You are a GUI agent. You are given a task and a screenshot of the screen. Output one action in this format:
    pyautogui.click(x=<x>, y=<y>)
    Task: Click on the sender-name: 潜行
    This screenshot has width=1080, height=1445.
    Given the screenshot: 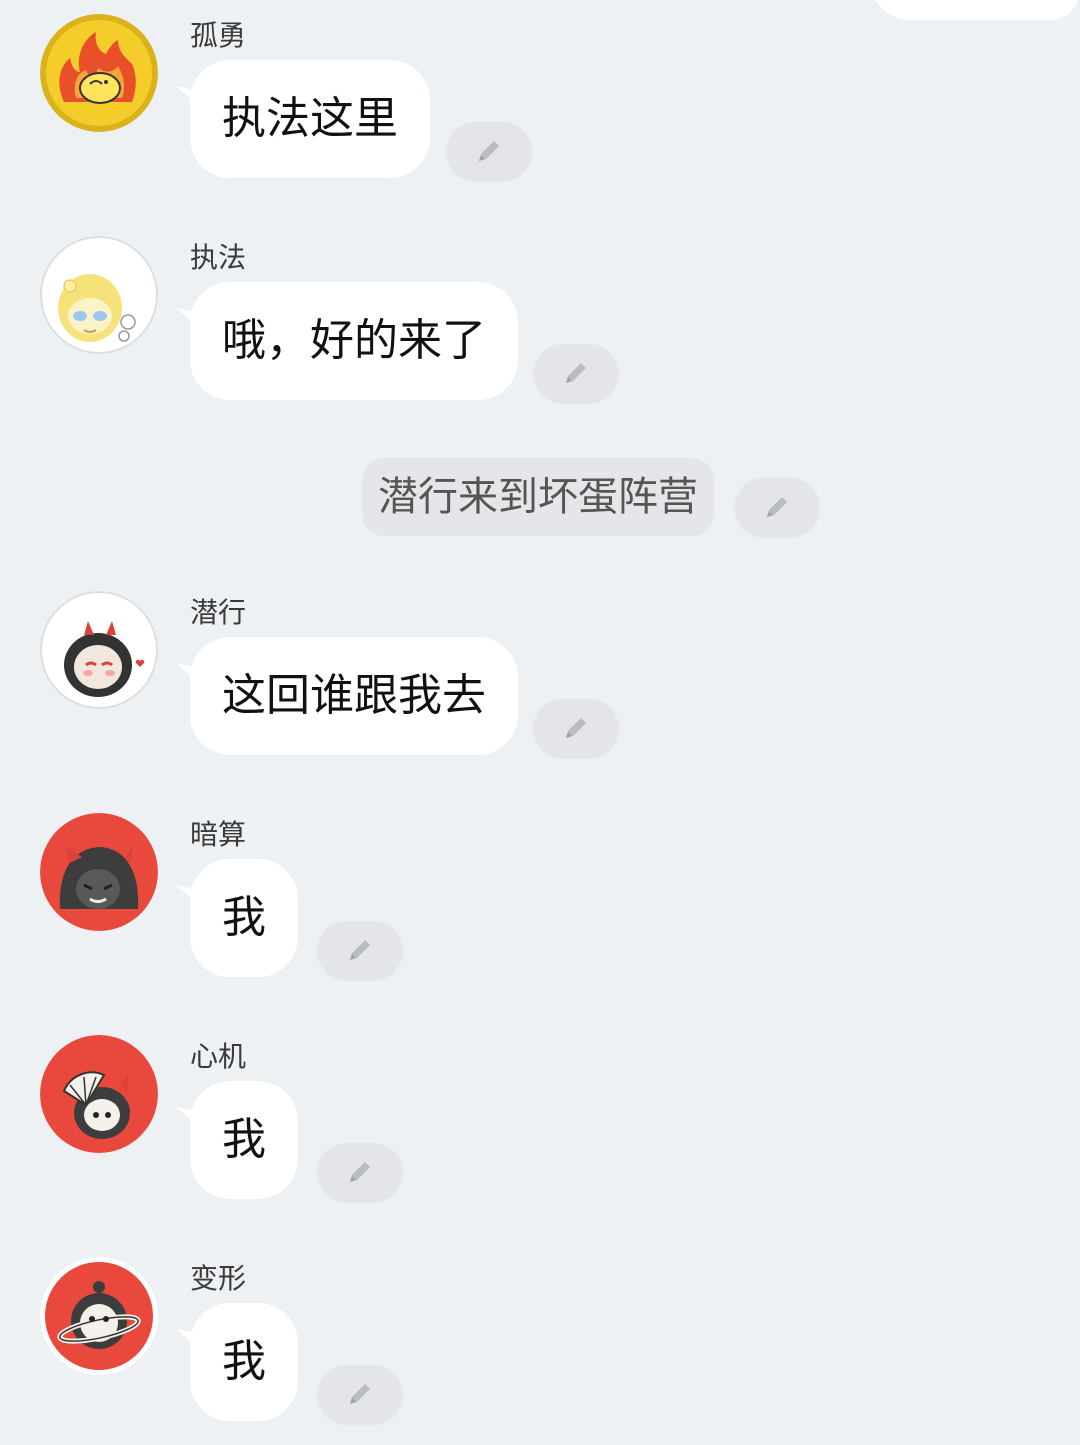 What is the action you would take?
    pyautogui.click(x=218, y=612)
    